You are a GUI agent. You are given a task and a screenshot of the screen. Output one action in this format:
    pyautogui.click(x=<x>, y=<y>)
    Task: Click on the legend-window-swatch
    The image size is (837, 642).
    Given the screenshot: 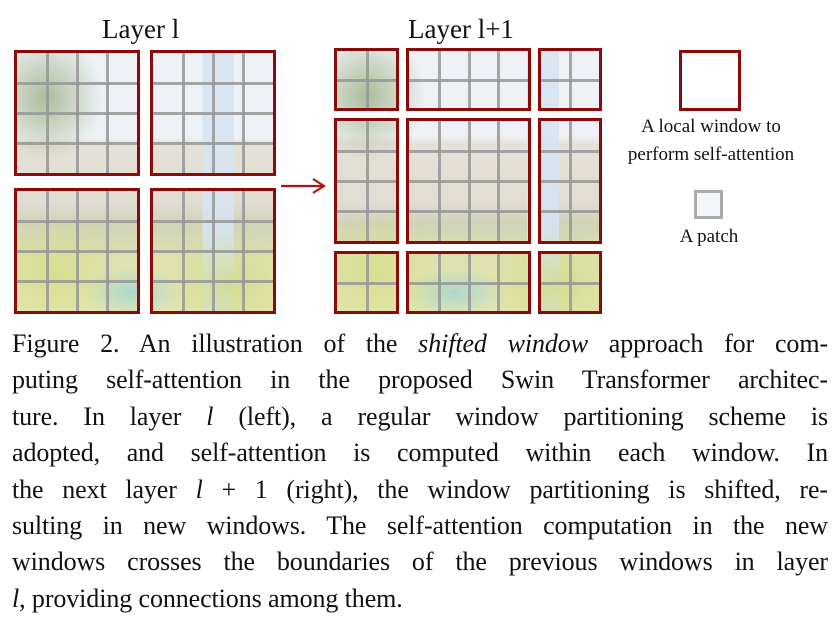 What is the action you would take?
    pyautogui.click(x=710, y=80)
    